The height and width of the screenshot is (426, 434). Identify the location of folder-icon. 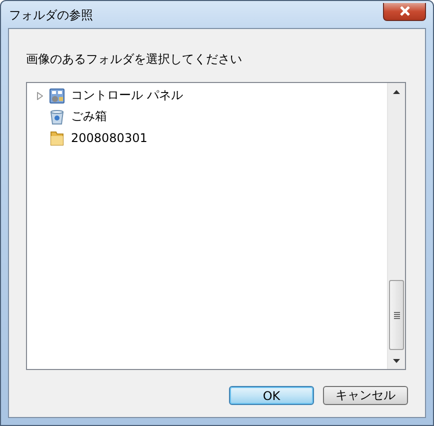
(57, 138).